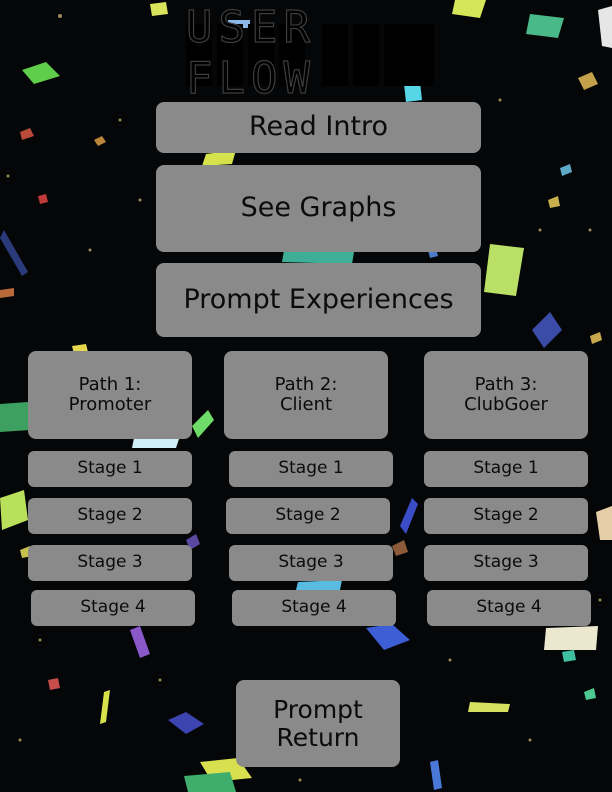 Image resolution: width=612 pixels, height=792 pixels. Describe the element at coordinates (110, 563) in the screenshot. I see `path-1-stage-3-button: Stage 3` at that location.